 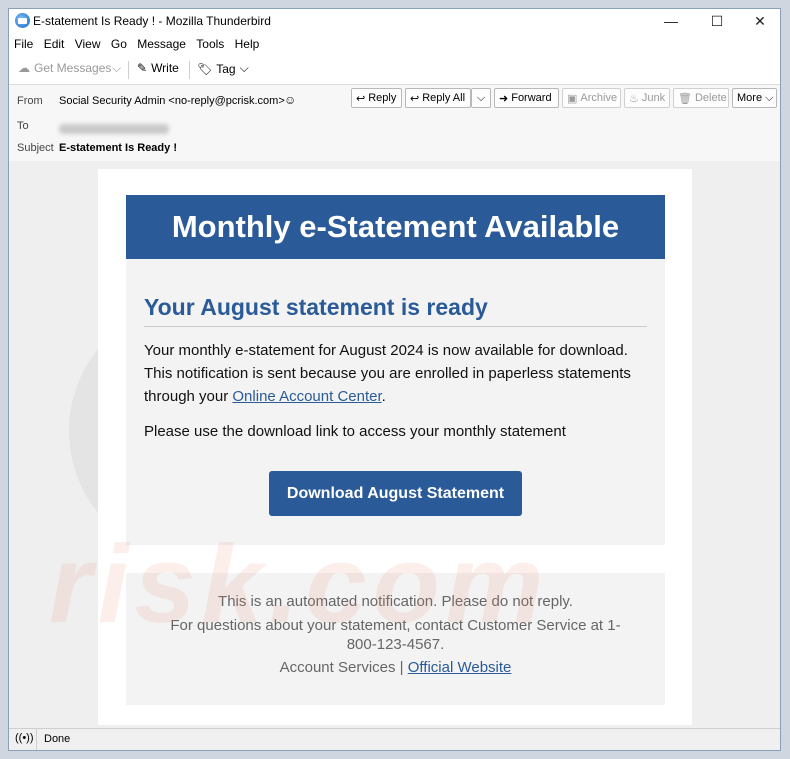 What do you see at coordinates (205, 68) in the screenshot?
I see `tag-icon: 🏷` at bounding box center [205, 68].